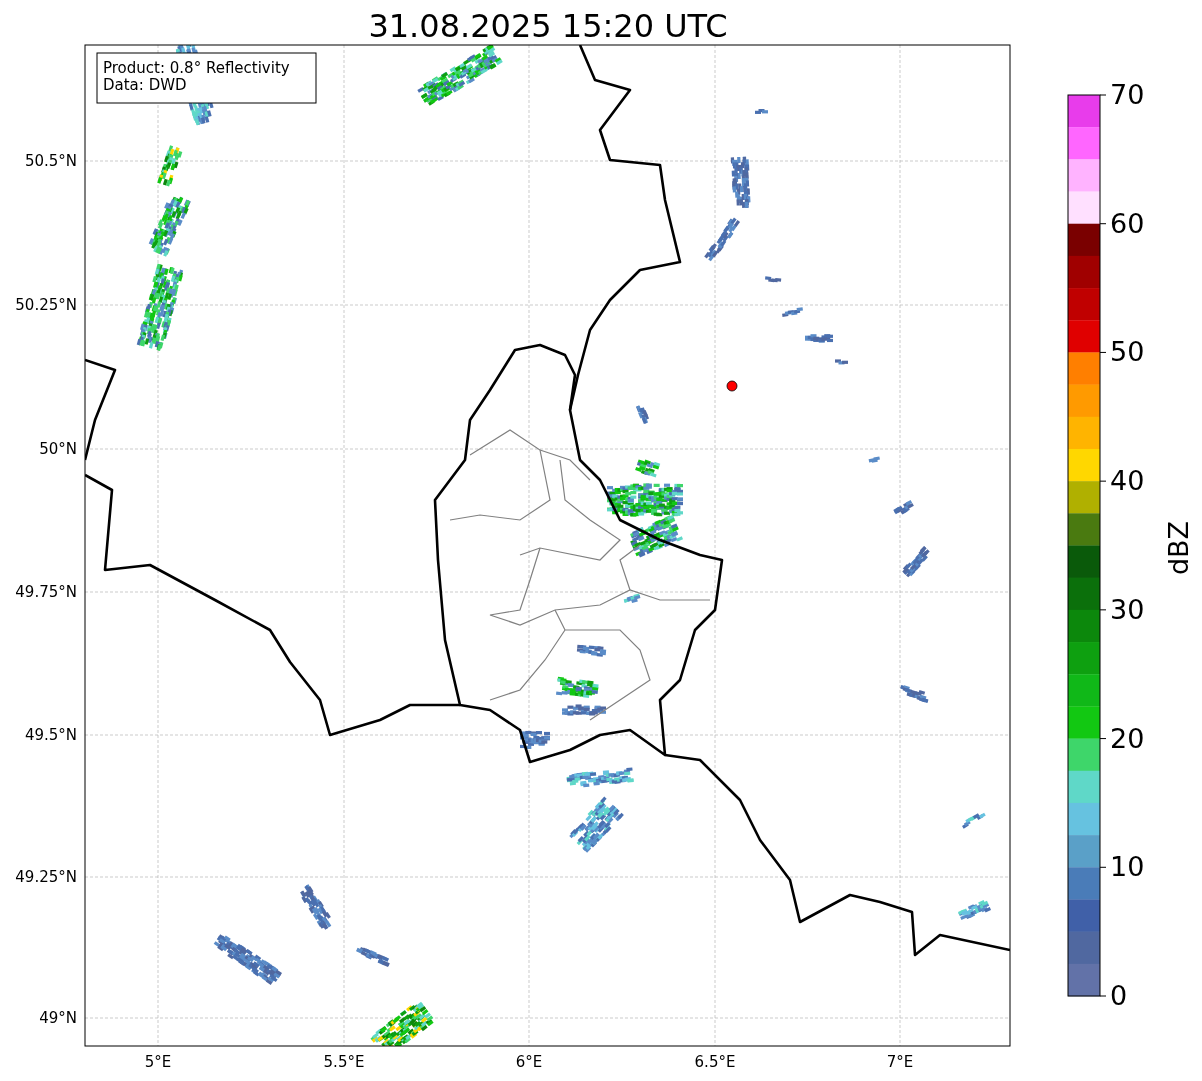 Image resolution: width=1202 pixels, height=1081 pixels. What do you see at coordinates (715, 1062) in the screenshot?
I see `longitude-tick-label: 6.5°E` at bounding box center [715, 1062].